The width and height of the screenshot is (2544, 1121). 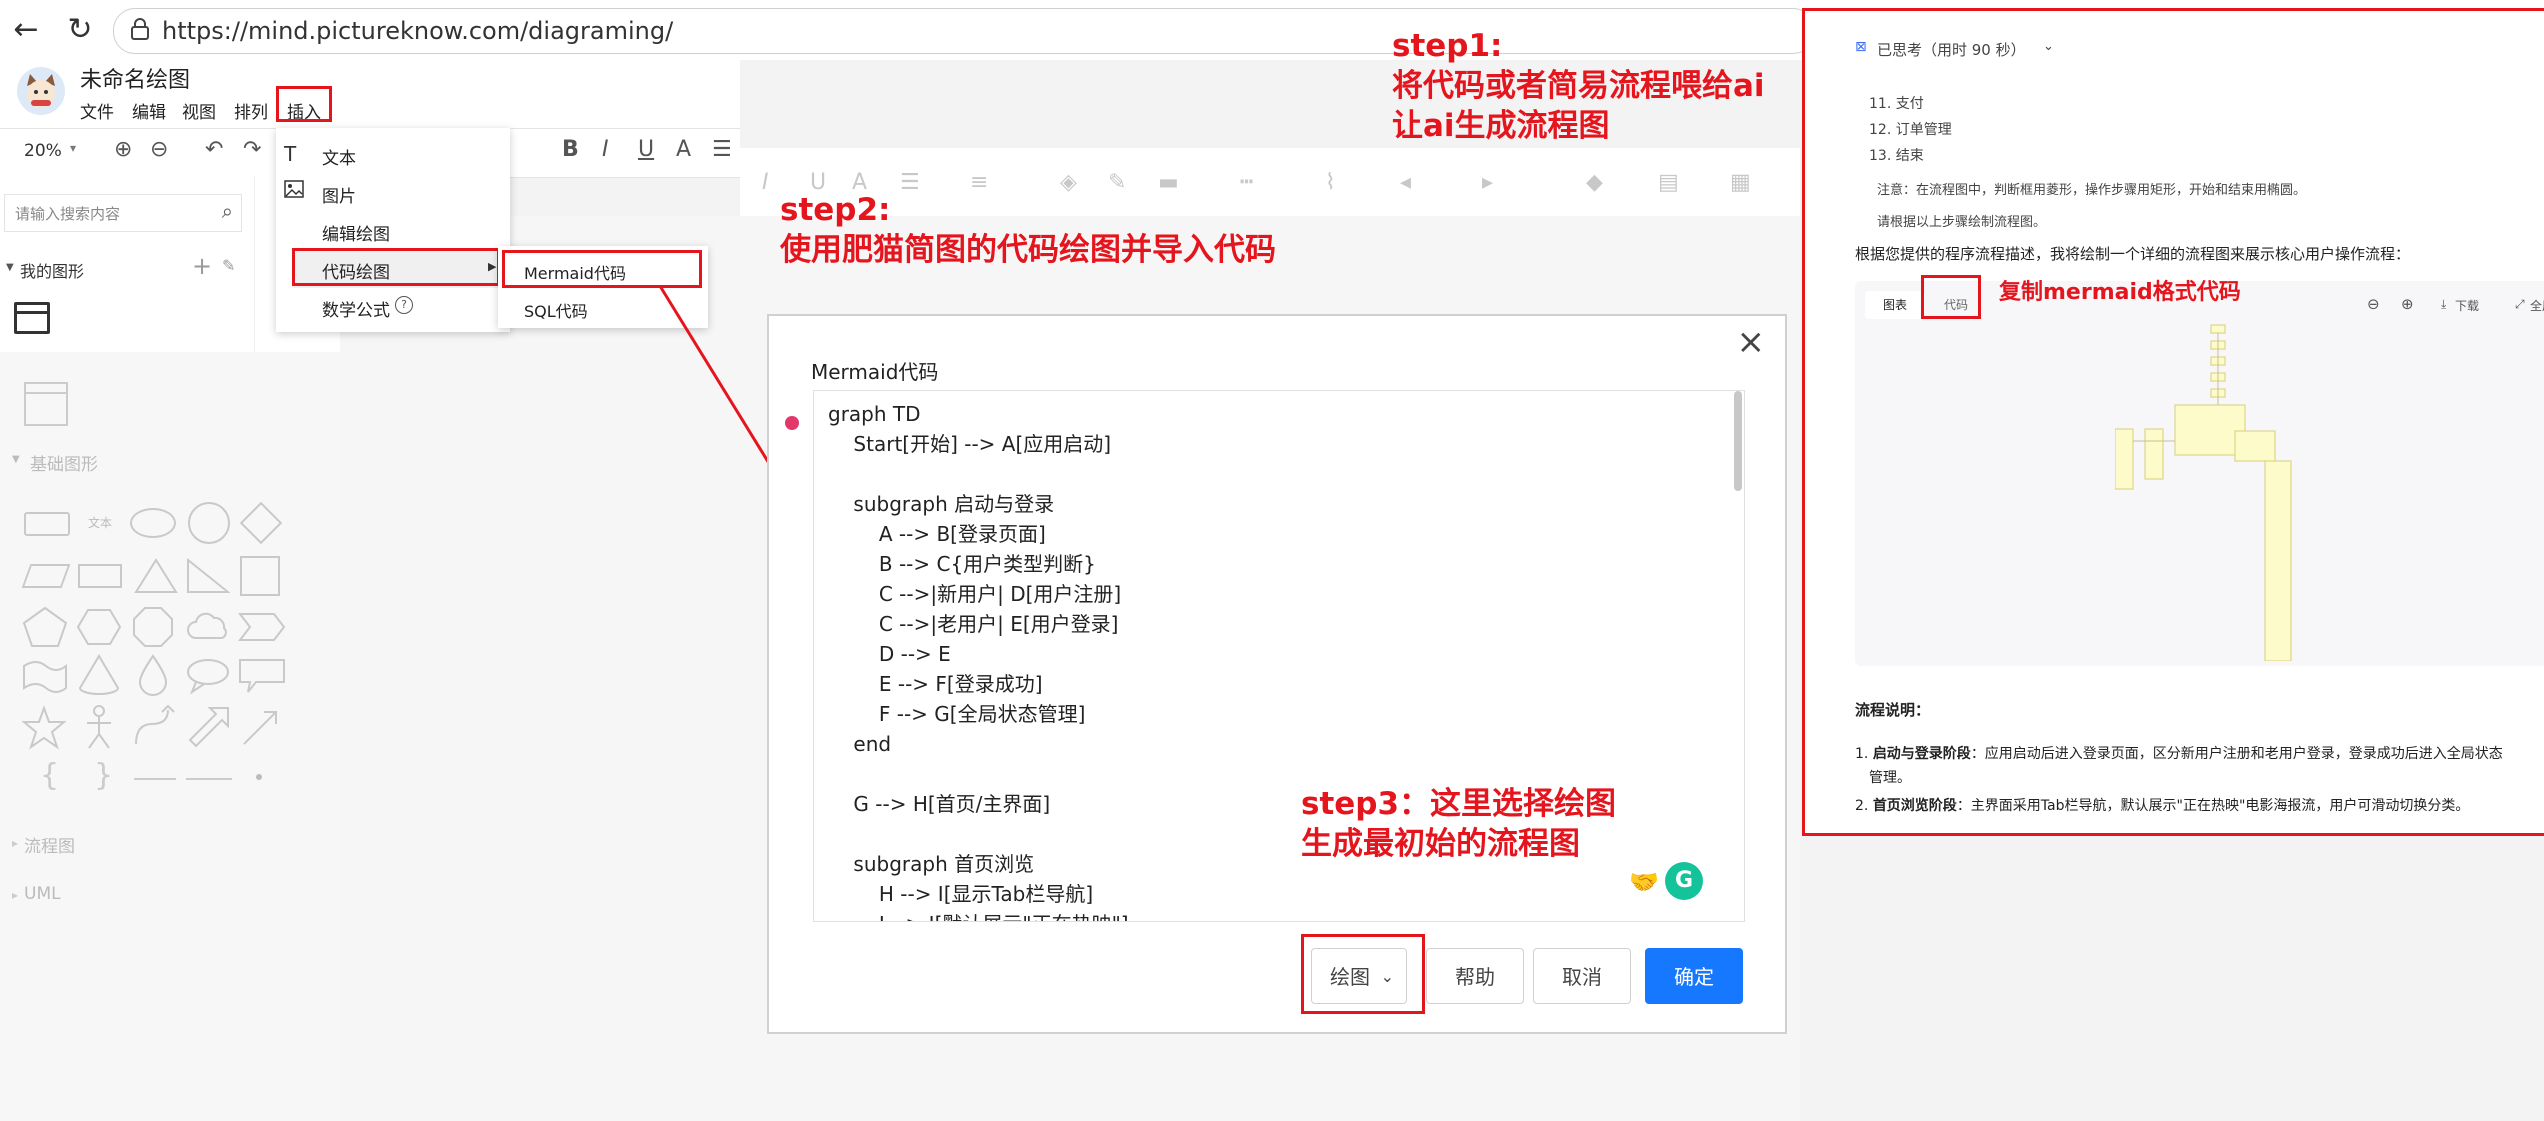 I want to click on grammarly-icon: G, so click(x=1684, y=881).